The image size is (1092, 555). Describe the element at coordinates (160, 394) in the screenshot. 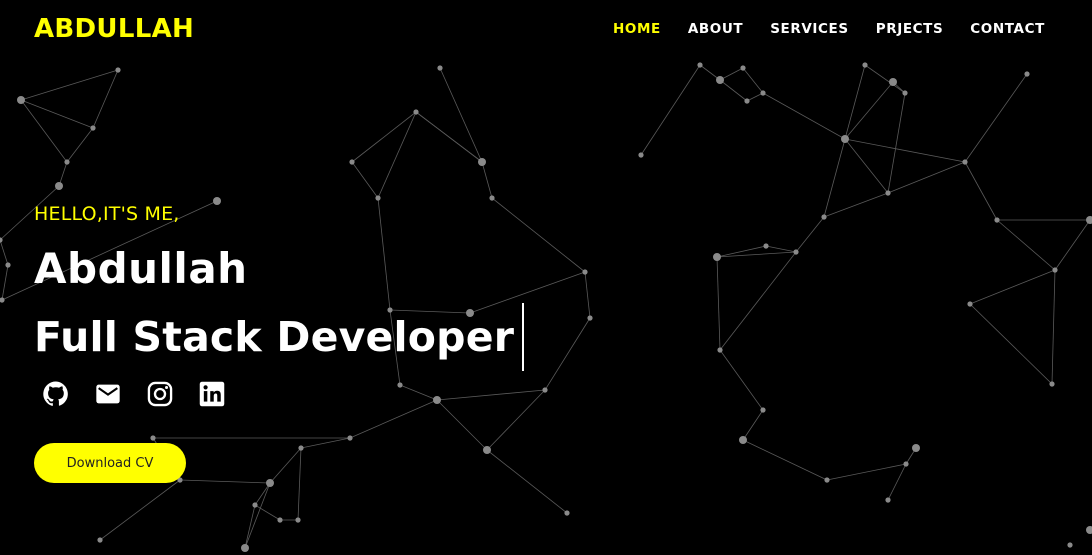

I see `instagram-link` at that location.